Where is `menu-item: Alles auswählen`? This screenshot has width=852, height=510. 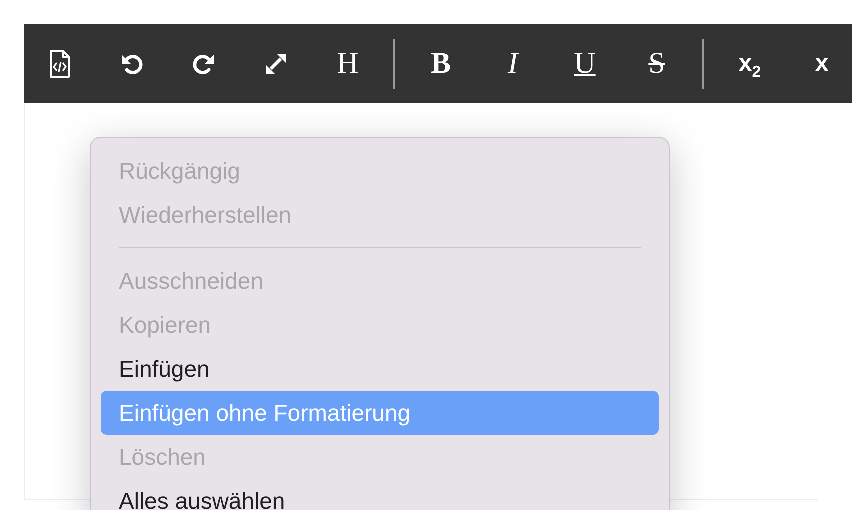 menu-item: Alles auswählen is located at coordinates (380, 494).